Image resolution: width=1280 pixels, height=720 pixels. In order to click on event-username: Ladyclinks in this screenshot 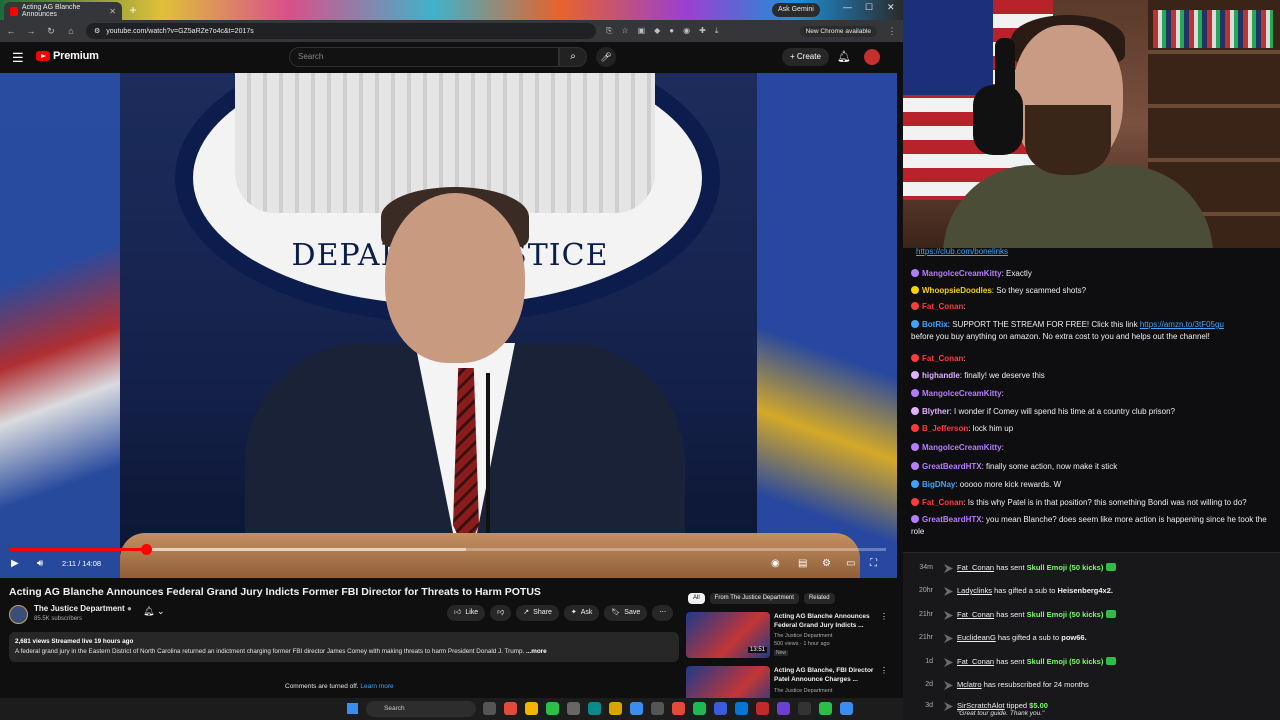, I will do `click(974, 590)`.